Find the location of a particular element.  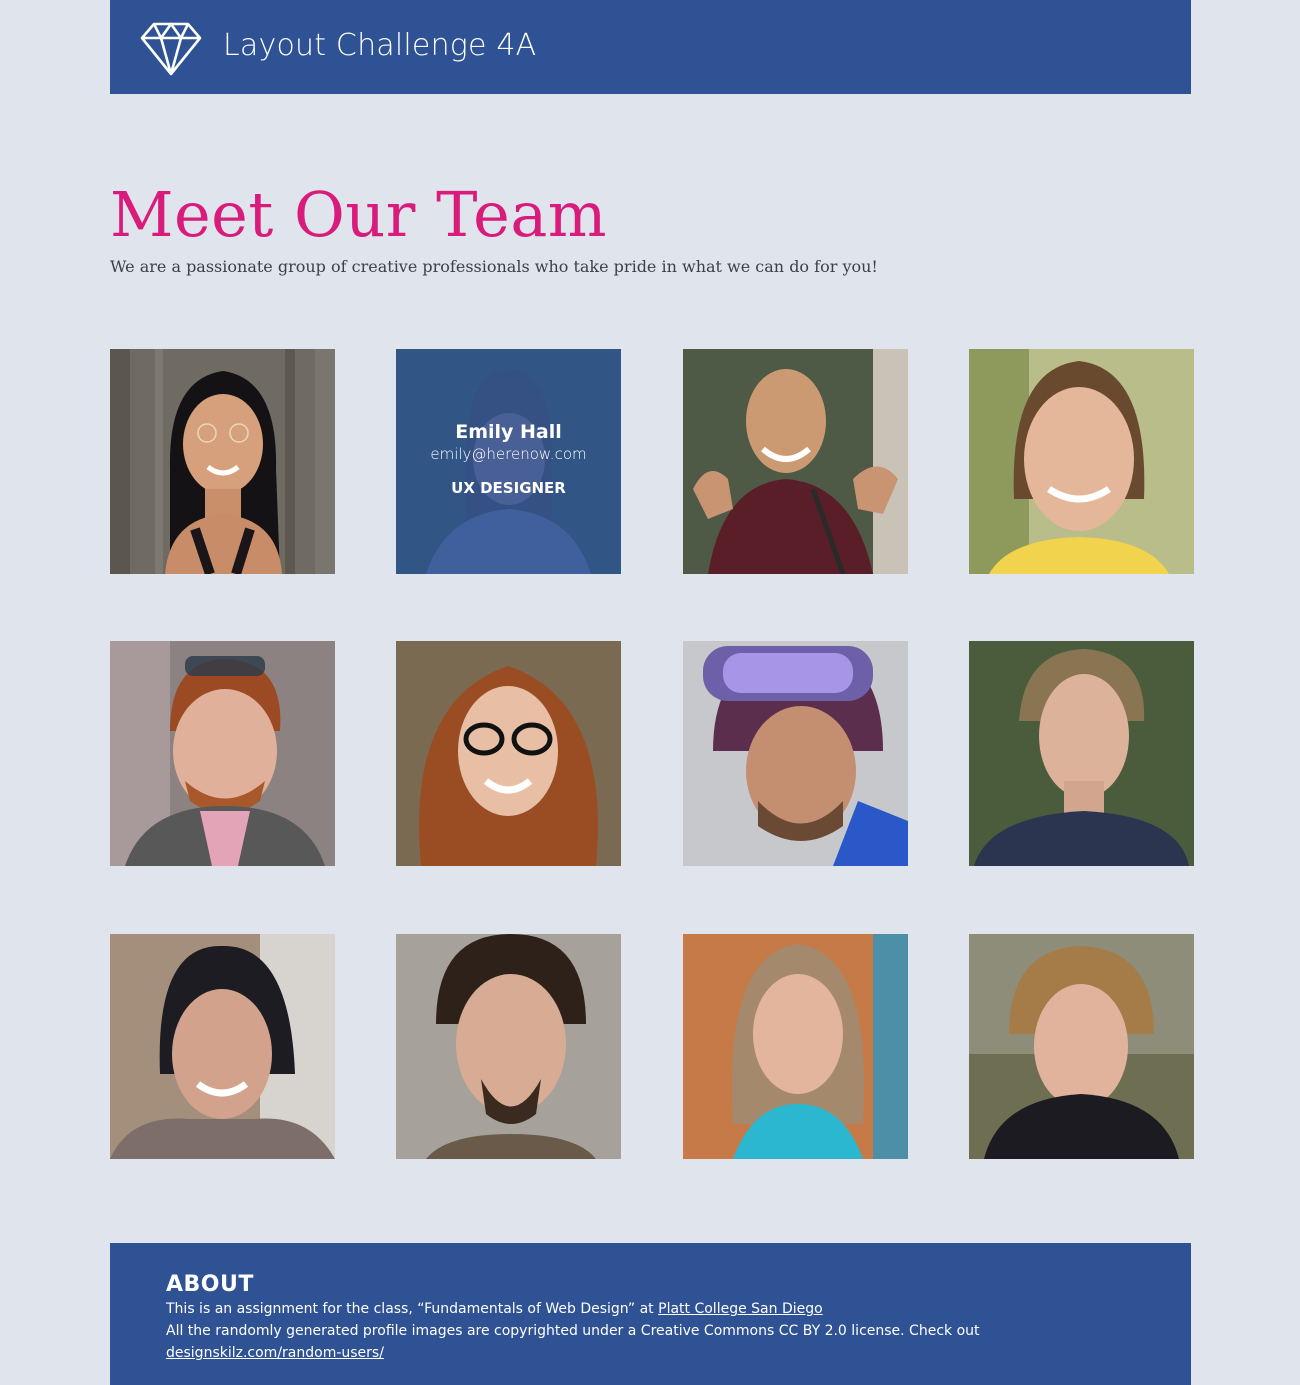

platt-college-link: Platt College San Diego is located at coordinates (740, 1309).